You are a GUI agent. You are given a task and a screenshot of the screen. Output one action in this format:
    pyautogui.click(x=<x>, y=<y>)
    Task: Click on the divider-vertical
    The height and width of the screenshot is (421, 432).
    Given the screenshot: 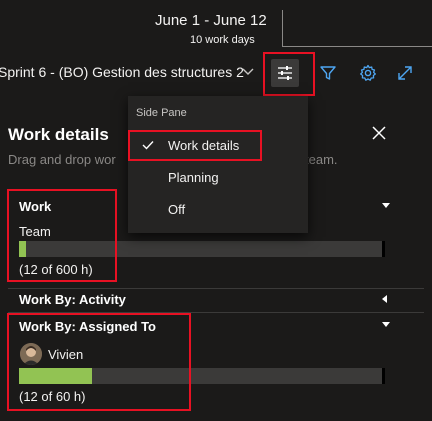 What is the action you would take?
    pyautogui.click(x=282, y=28)
    